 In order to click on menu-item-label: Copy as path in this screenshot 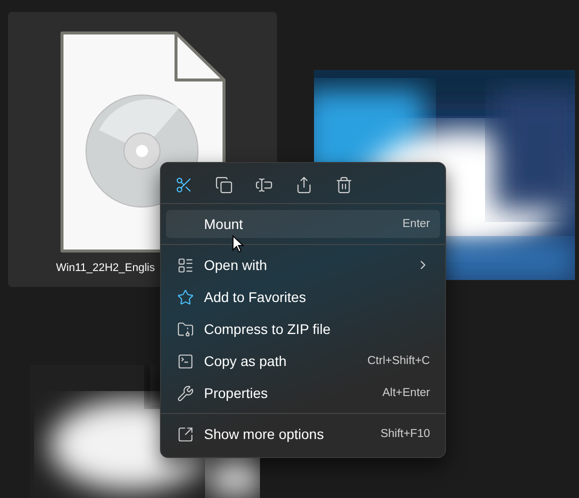, I will do `click(246, 361)`.